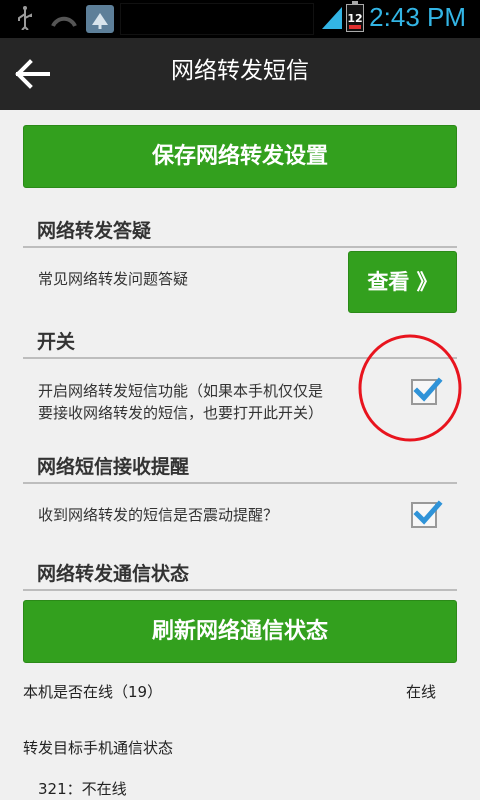 This screenshot has width=480, height=800. Describe the element at coordinates (240, 71) in the screenshot. I see `page-title: 网络转发短信` at that location.